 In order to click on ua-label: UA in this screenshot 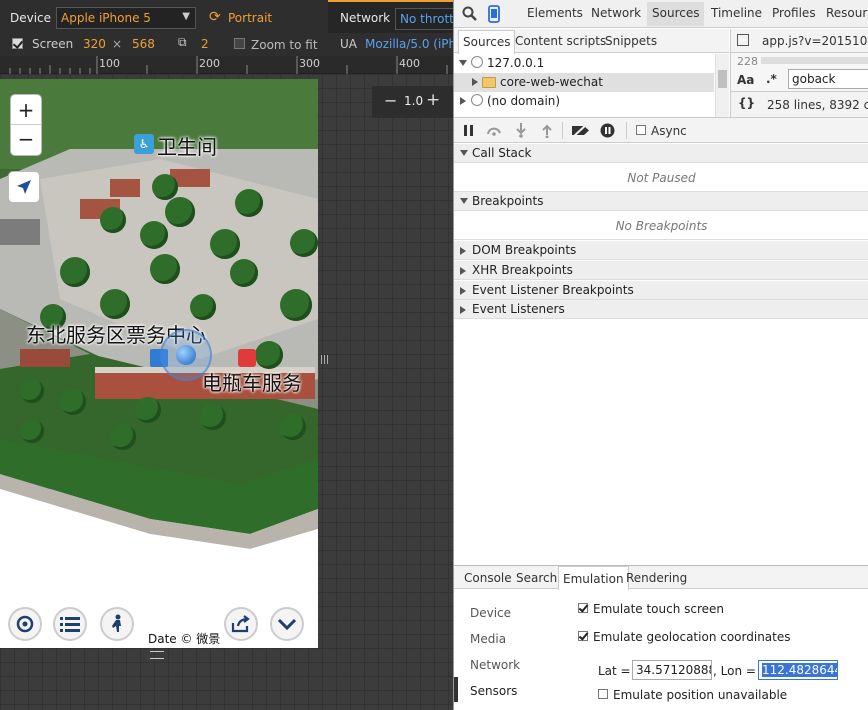, I will do `click(348, 44)`.